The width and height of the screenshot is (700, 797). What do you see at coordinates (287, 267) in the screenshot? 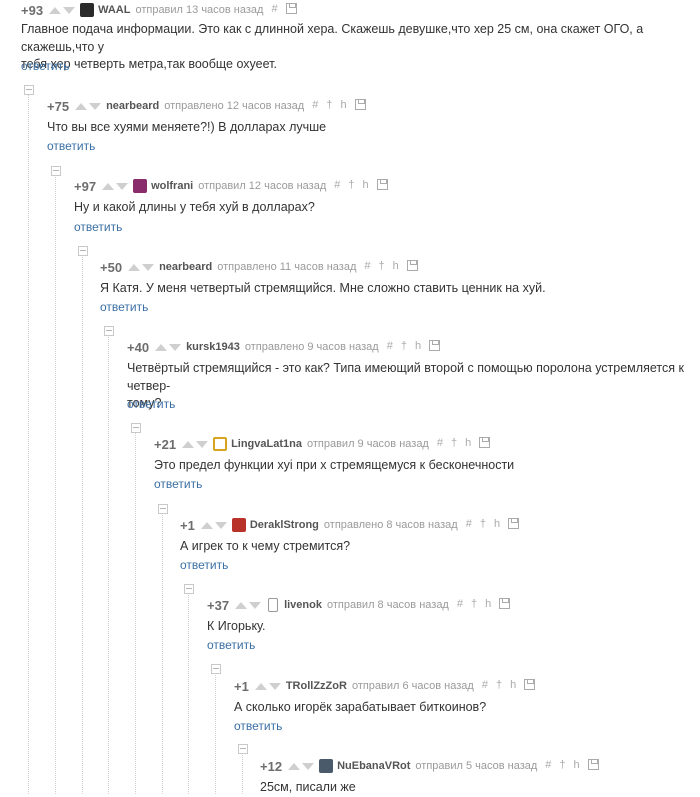
I see `comment-time: отправлено 11 часов назад` at bounding box center [287, 267].